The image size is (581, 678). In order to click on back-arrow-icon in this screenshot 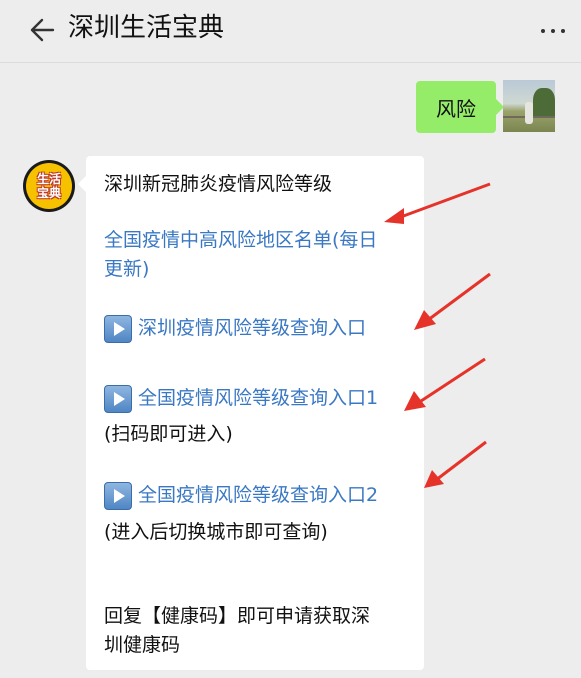, I will do `click(42, 30)`.